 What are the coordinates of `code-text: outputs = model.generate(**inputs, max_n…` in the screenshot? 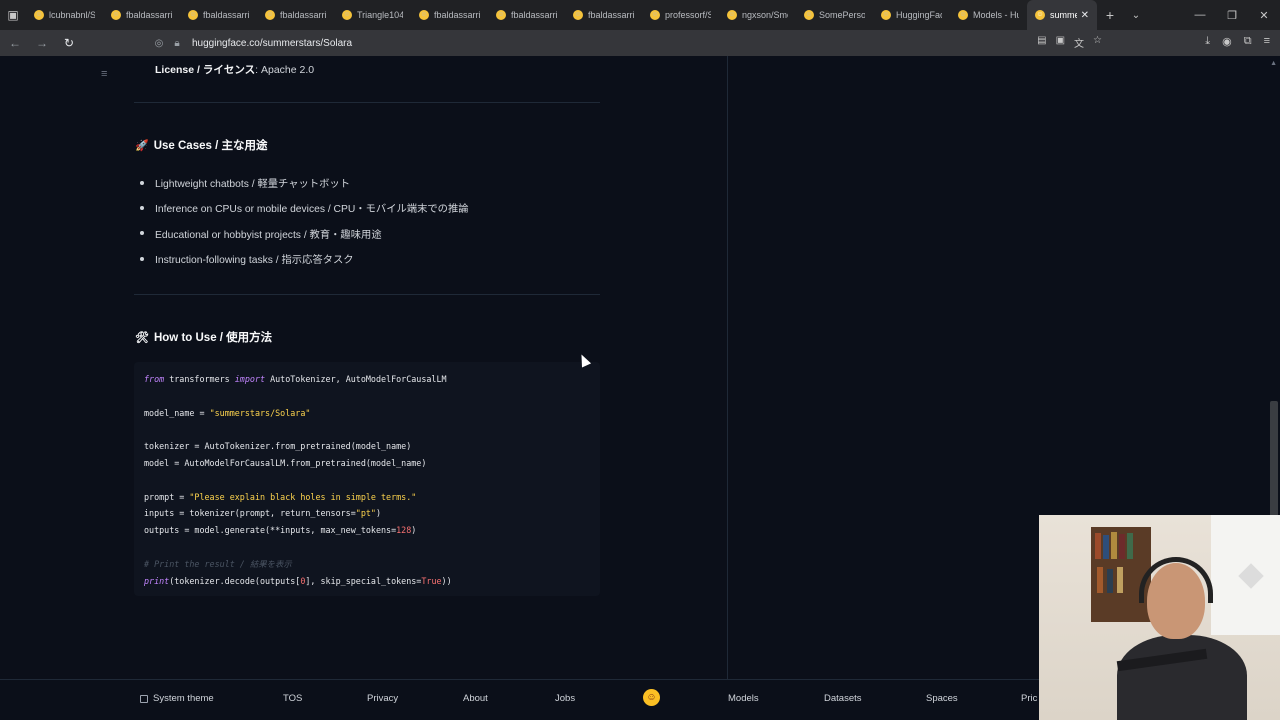 It's located at (270, 530).